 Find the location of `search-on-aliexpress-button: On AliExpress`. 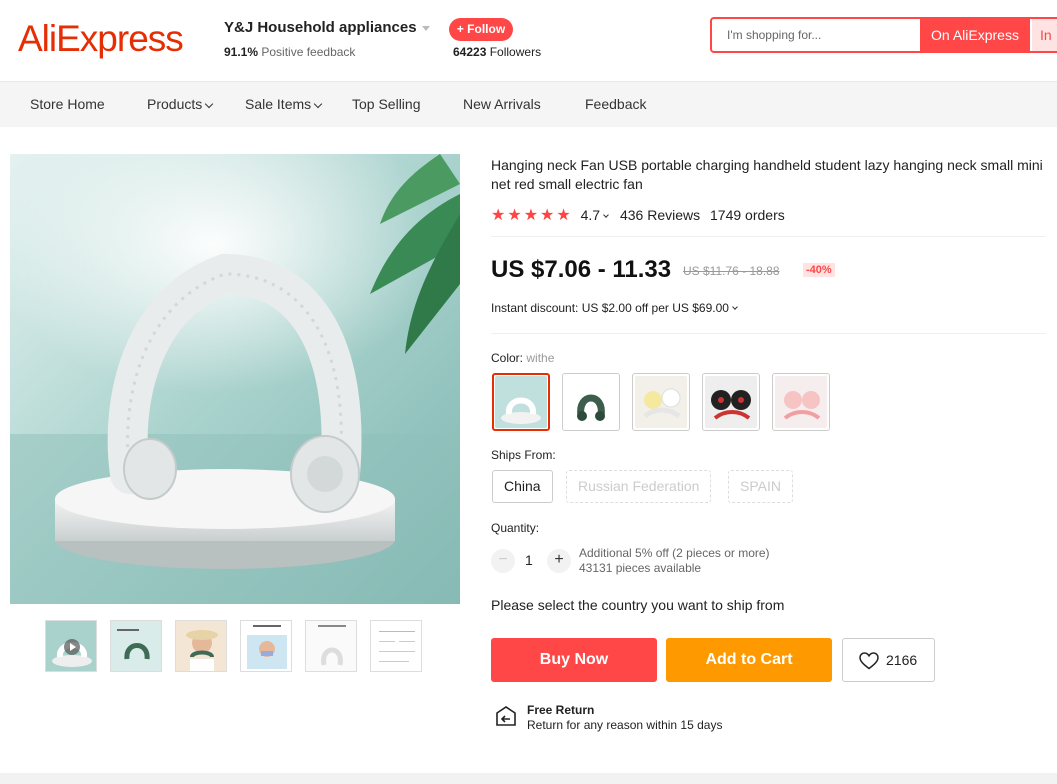

search-on-aliexpress-button: On AliExpress is located at coordinates (975, 35).